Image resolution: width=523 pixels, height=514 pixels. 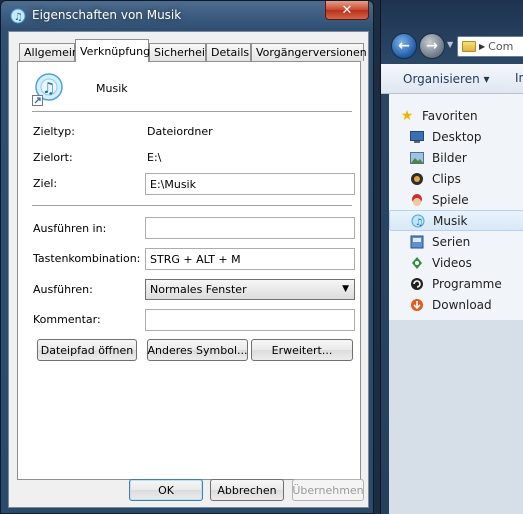 What do you see at coordinates (70, 228) in the screenshot?
I see `start-in-label: Ausführen in:` at bounding box center [70, 228].